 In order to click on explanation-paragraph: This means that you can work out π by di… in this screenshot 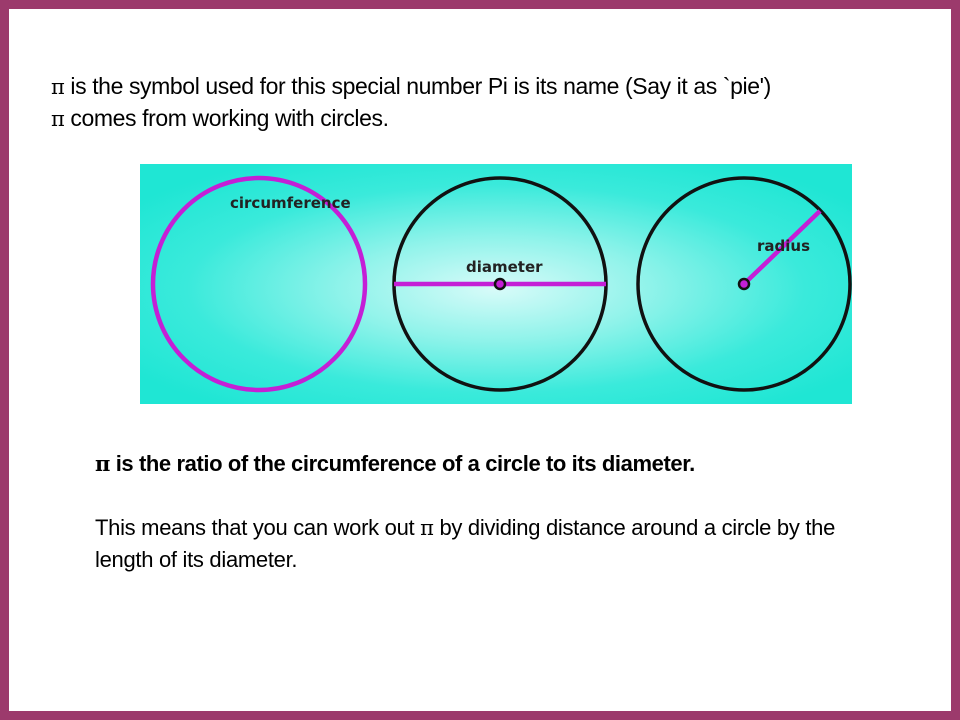, I will do `click(495, 543)`.